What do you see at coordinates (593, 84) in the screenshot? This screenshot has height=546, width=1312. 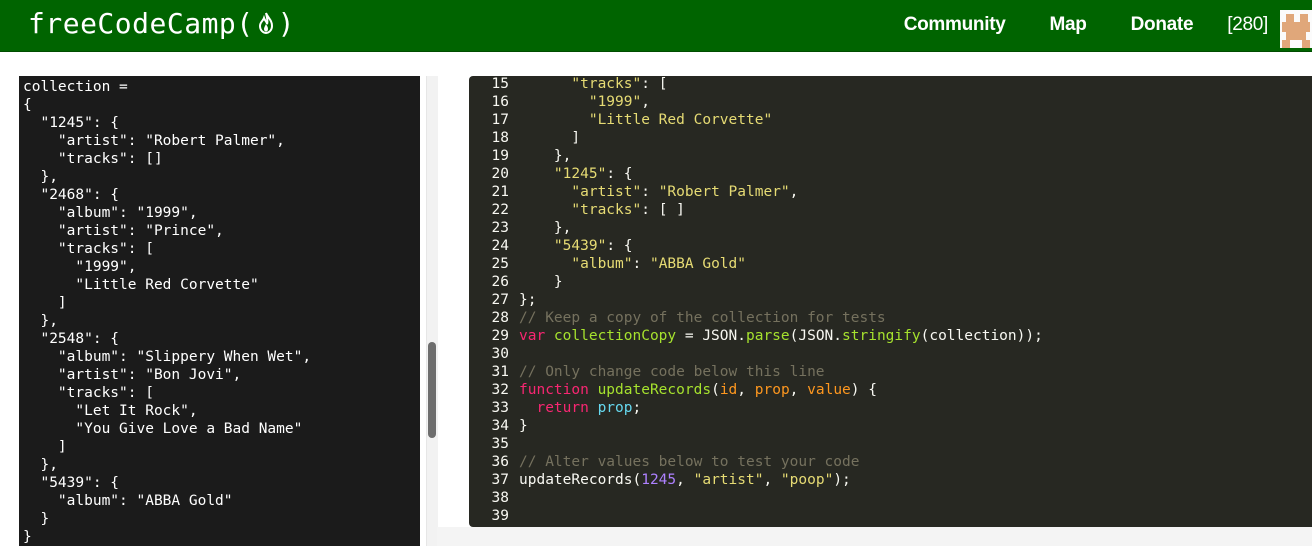 I see `code-text: "tracks": [` at bounding box center [593, 84].